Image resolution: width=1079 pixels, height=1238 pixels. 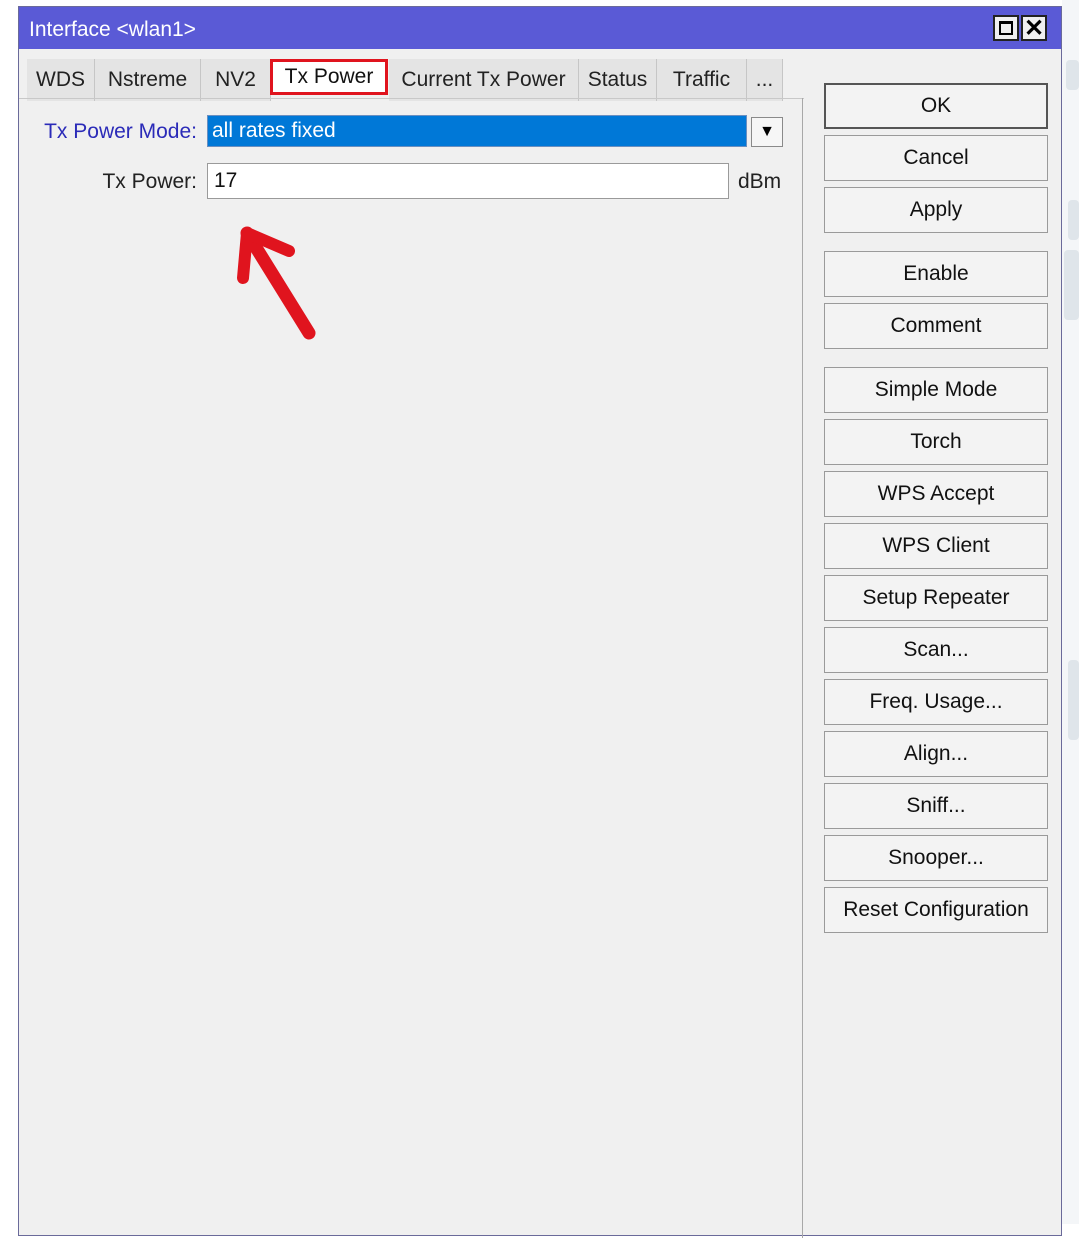 What do you see at coordinates (329, 77) in the screenshot?
I see `tab-tx-power: Tx Power` at bounding box center [329, 77].